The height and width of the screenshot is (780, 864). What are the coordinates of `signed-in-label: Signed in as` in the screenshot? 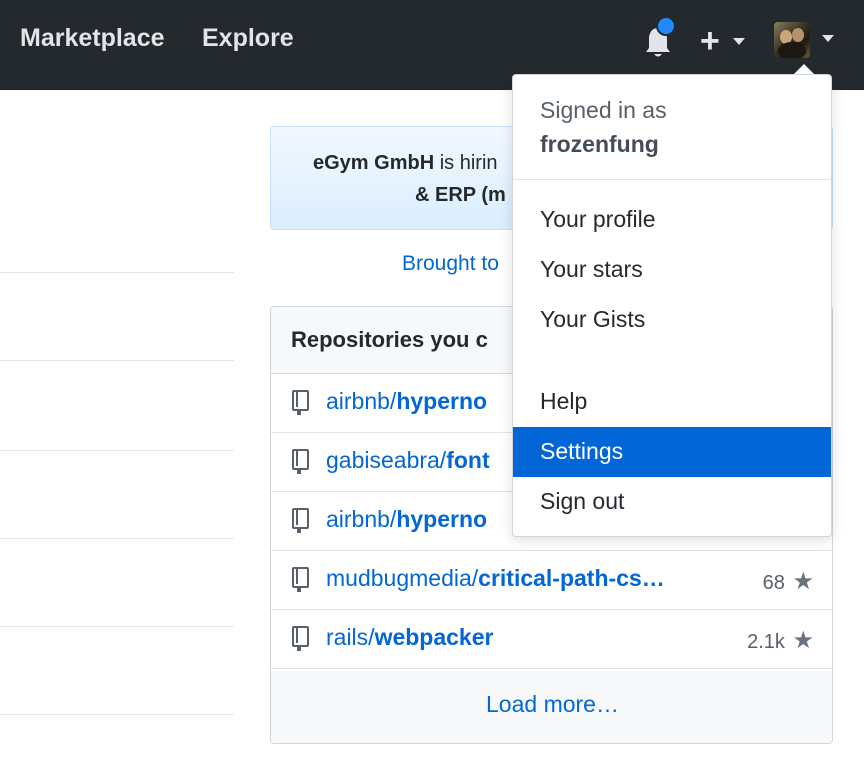 It's located at (603, 110).